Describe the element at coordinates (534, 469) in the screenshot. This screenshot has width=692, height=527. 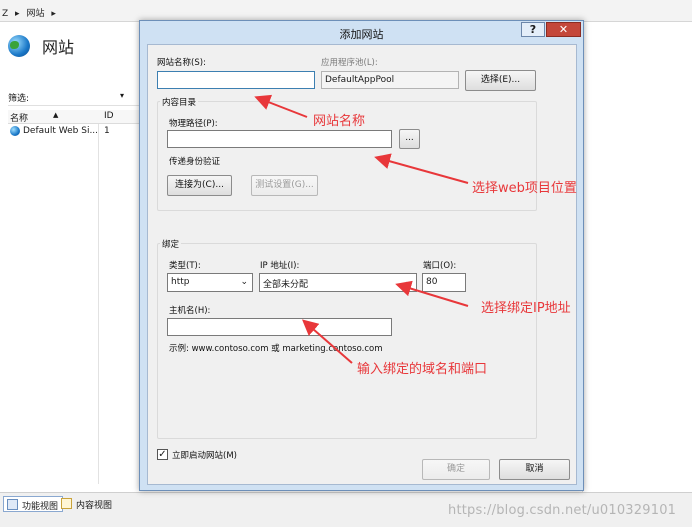
I see `cancel-button: 取消` at that location.